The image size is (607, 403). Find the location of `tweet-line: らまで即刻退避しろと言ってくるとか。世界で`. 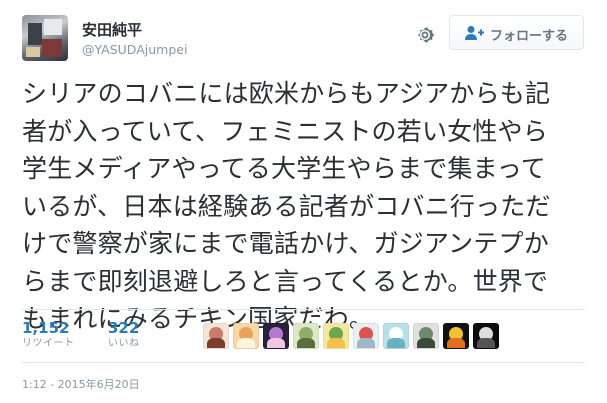

tweet-line: らまで即刻退避しろと言ってくるとか。世界で is located at coordinates (285, 281).